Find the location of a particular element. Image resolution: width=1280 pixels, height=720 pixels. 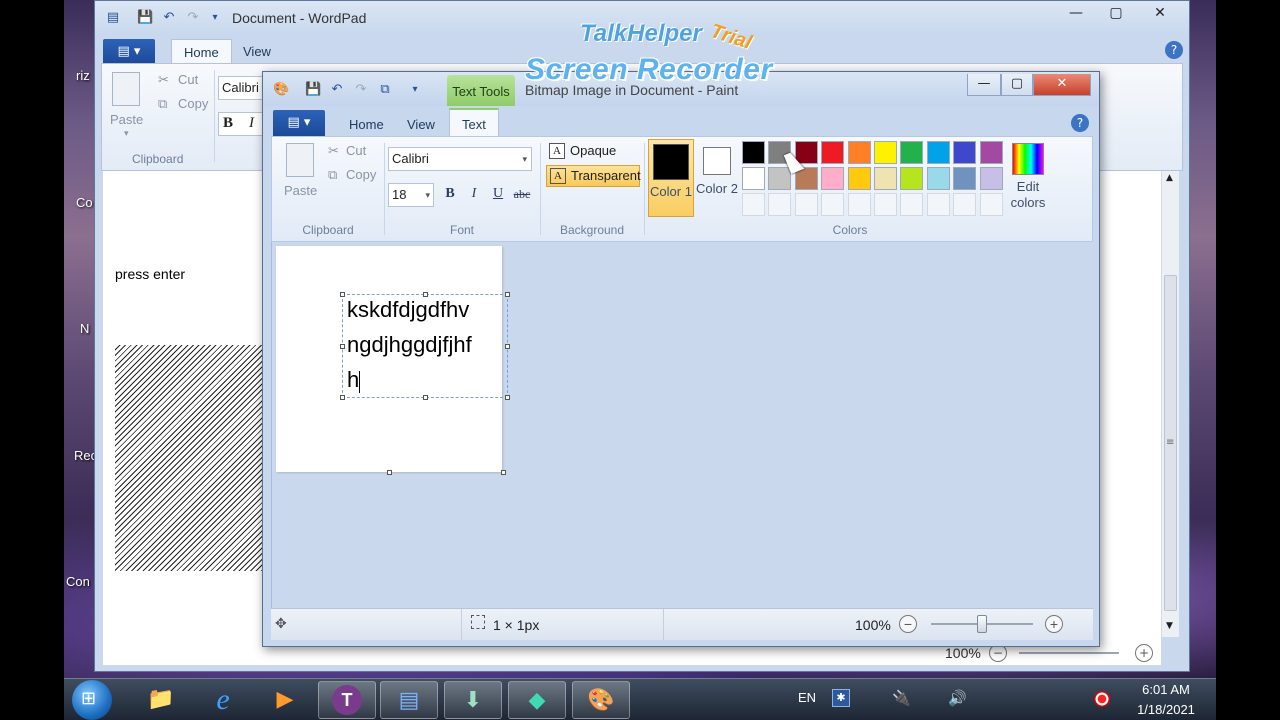

language-indicator: EN is located at coordinates (807, 697).